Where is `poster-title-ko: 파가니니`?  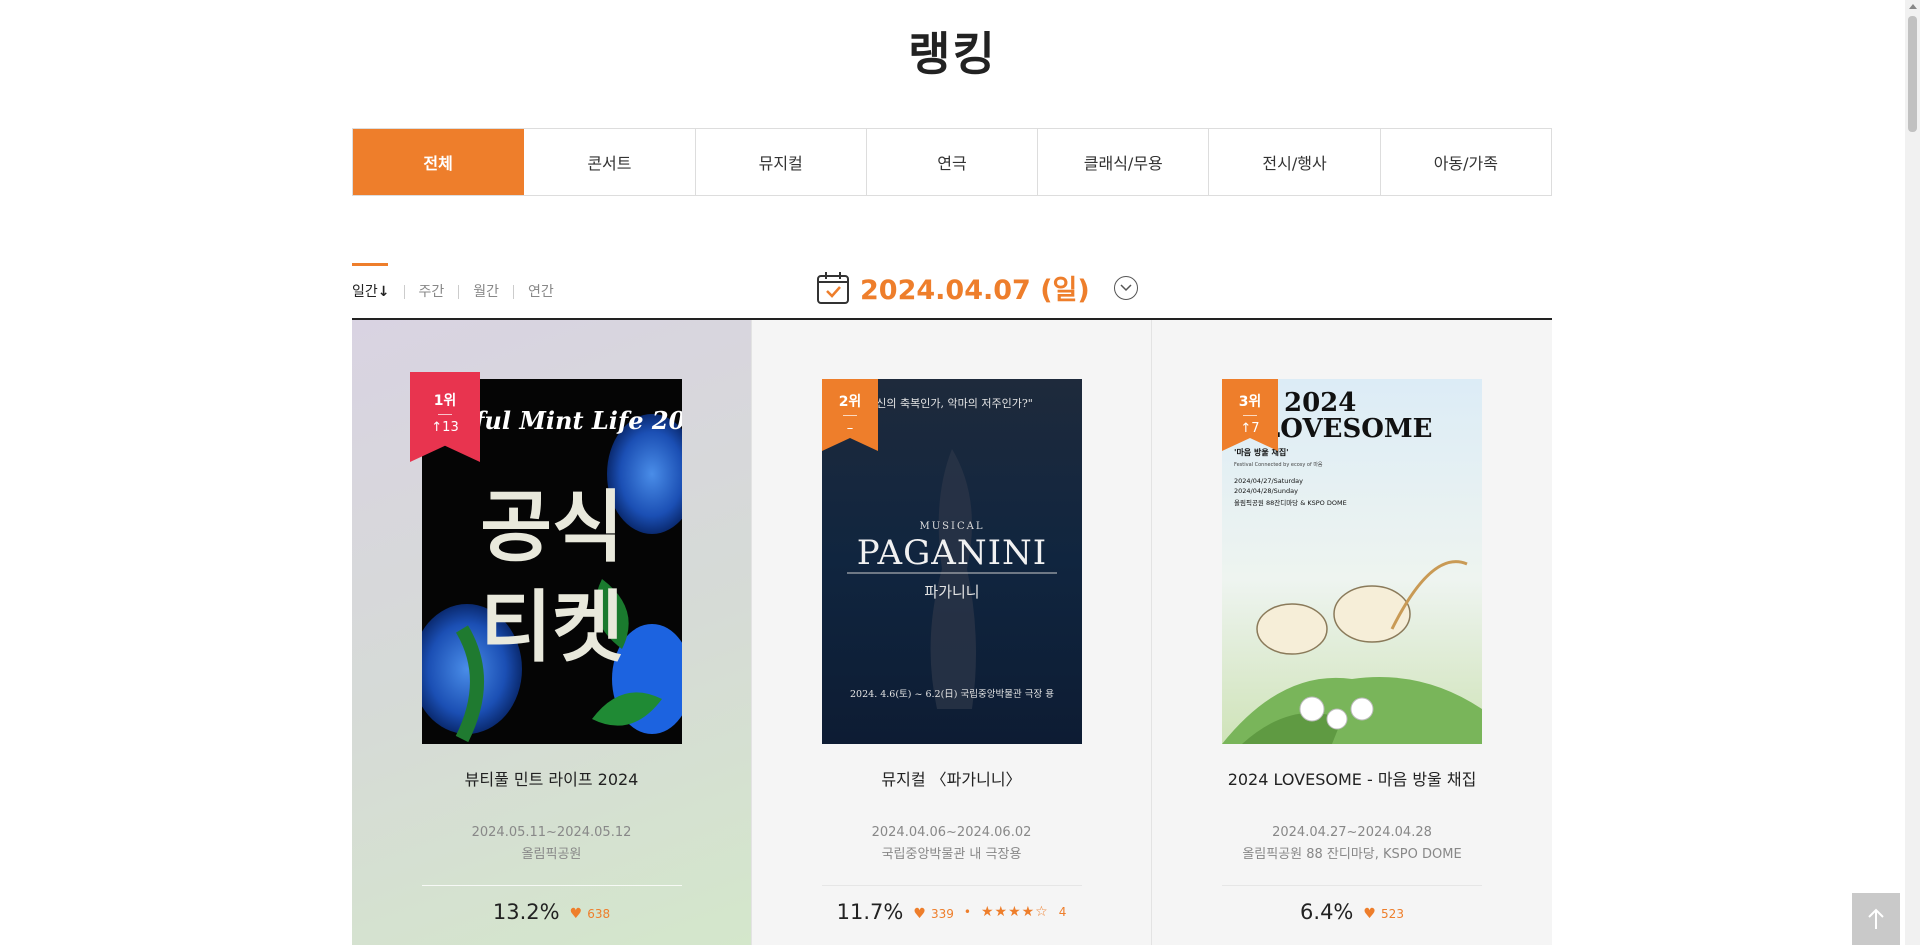
poster-title-ko: 파가니니 is located at coordinates (951, 592).